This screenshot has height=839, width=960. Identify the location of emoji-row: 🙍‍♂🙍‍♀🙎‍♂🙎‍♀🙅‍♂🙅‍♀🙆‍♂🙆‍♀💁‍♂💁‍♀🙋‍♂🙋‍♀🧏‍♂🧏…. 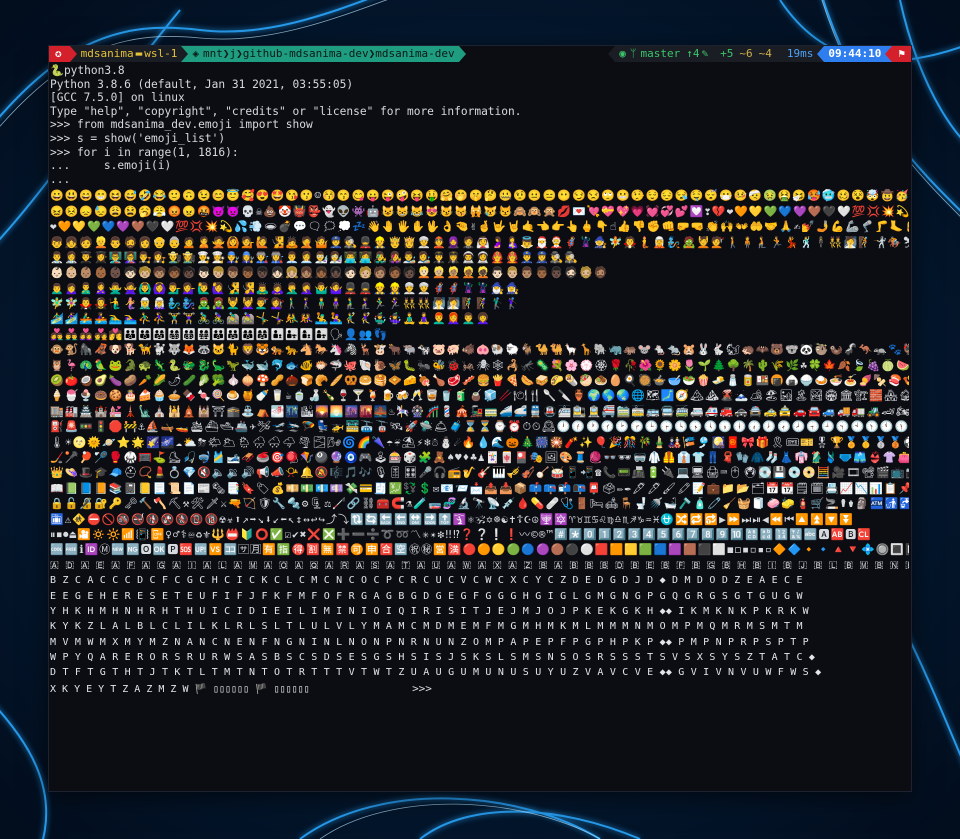
(285, 288).